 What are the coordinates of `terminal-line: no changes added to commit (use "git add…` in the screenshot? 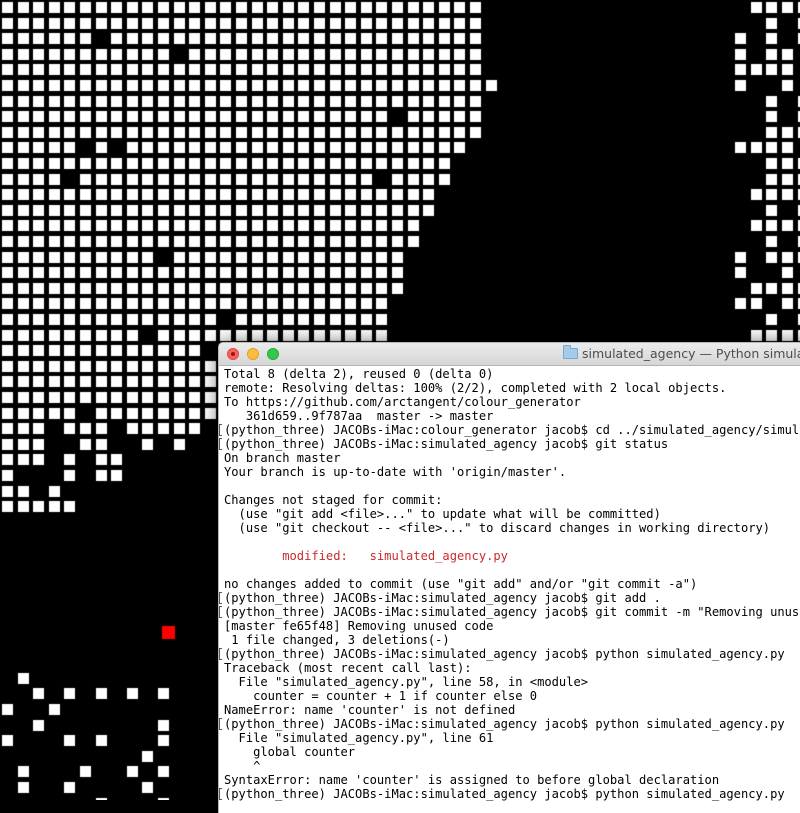 It's located at (461, 584).